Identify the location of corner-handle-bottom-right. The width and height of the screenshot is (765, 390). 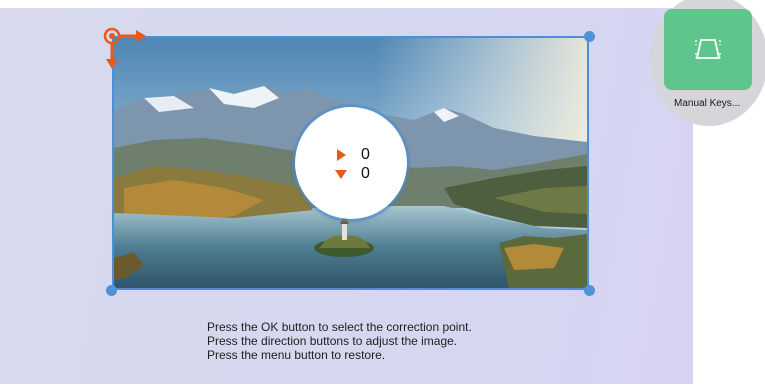
(589, 290).